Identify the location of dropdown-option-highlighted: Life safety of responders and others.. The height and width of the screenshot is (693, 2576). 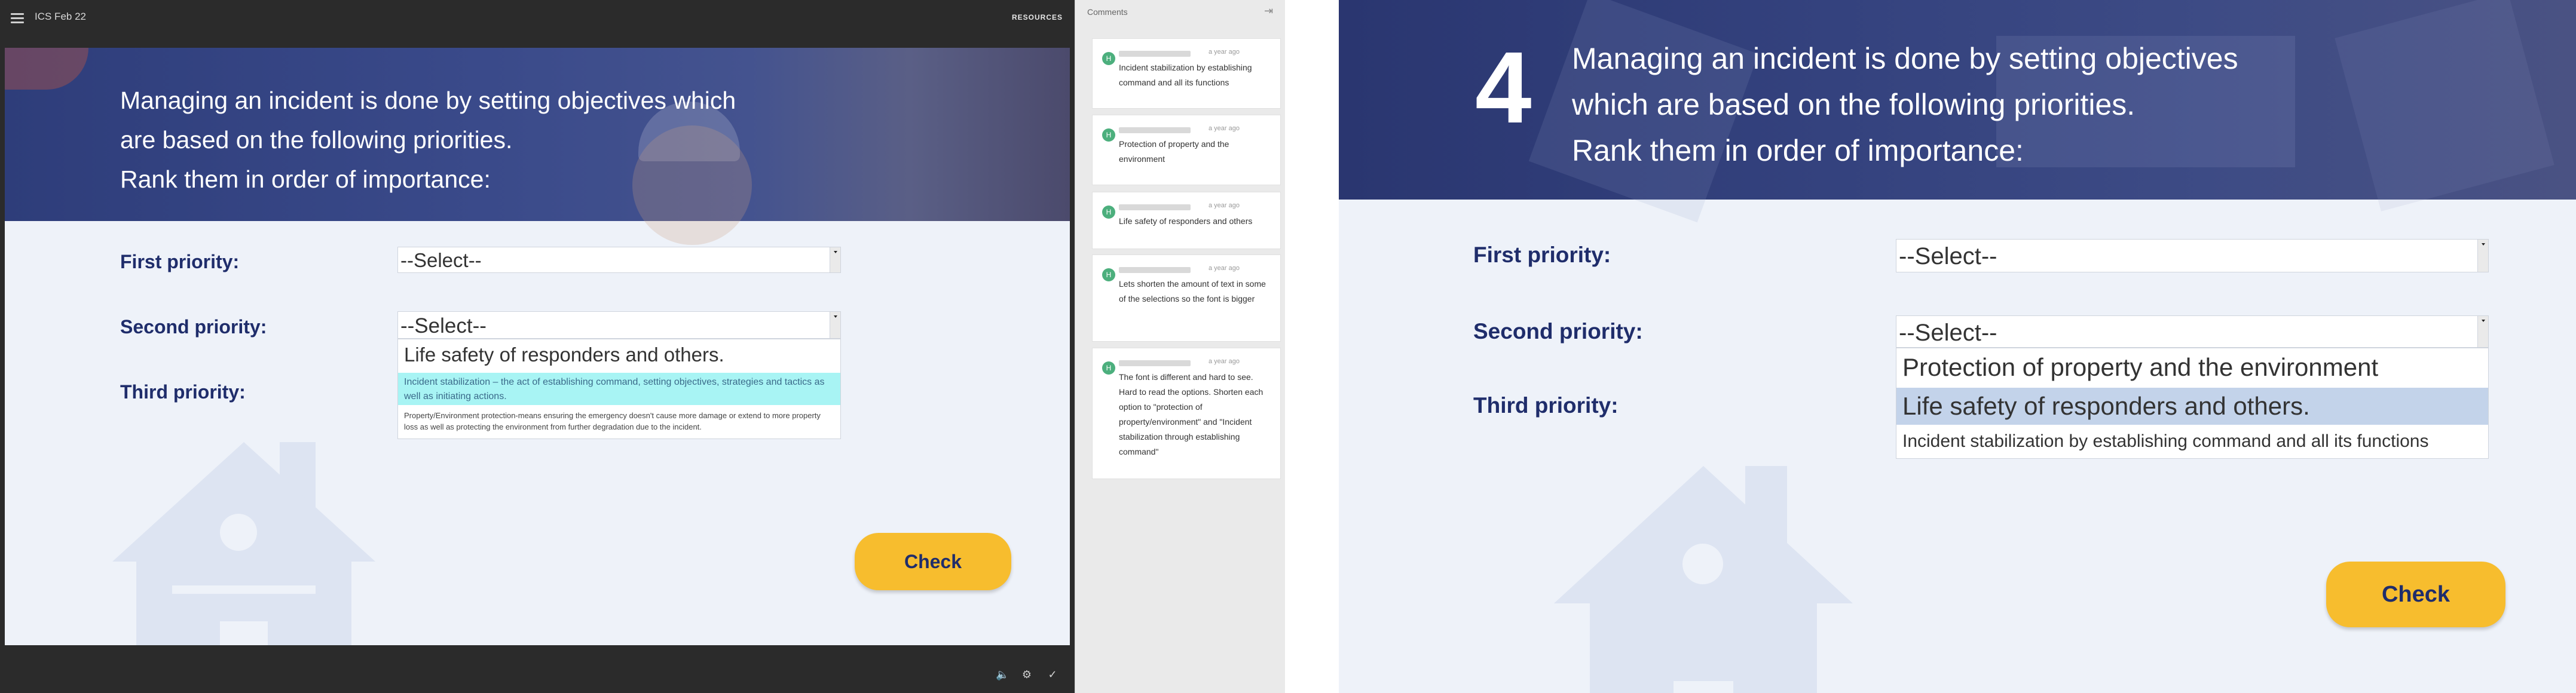
(2192, 406).